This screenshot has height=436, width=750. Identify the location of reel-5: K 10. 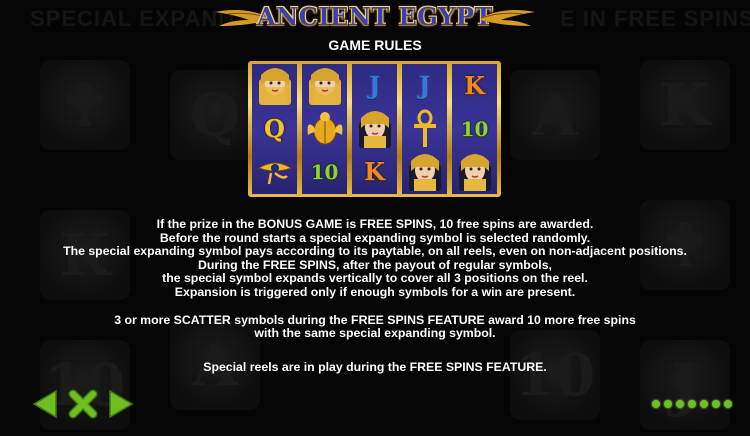
(474, 129).